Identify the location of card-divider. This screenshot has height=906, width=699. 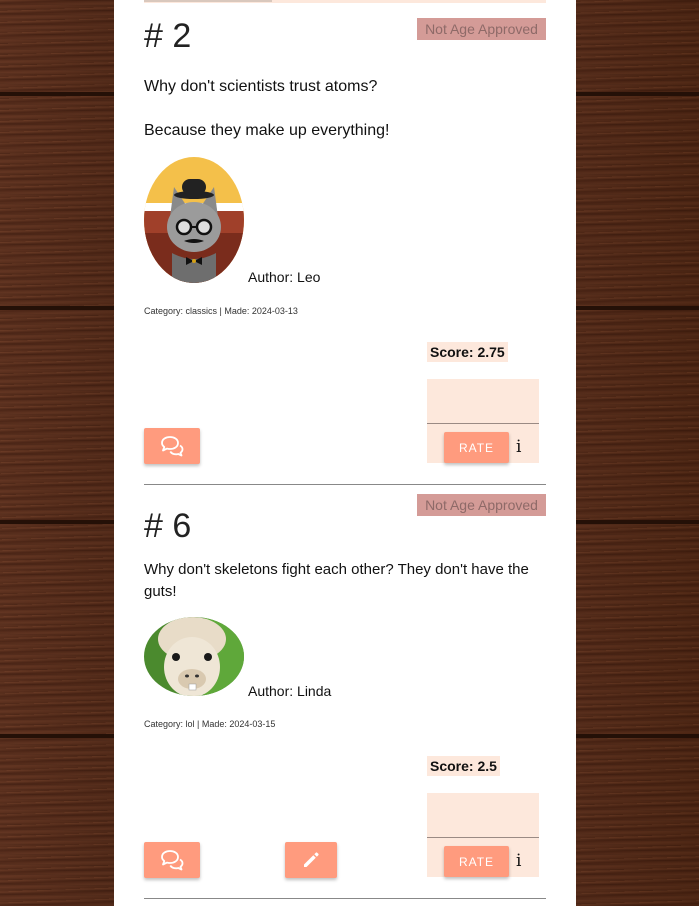
(345, 898).